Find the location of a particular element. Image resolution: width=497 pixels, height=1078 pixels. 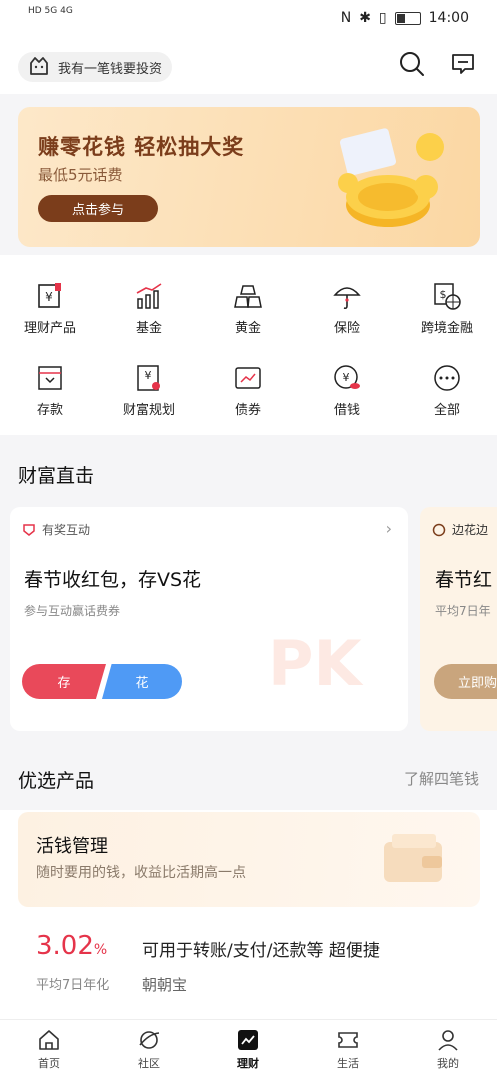

product-description: 可用于转账/支付/还款等 超便捷 is located at coordinates (261, 951).